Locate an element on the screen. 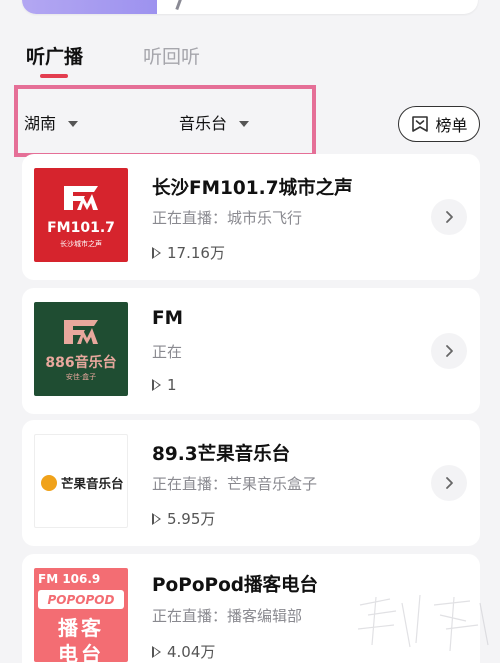 This screenshot has width=500, height=663. station-type-label: 音乐台 is located at coordinates (203, 123).